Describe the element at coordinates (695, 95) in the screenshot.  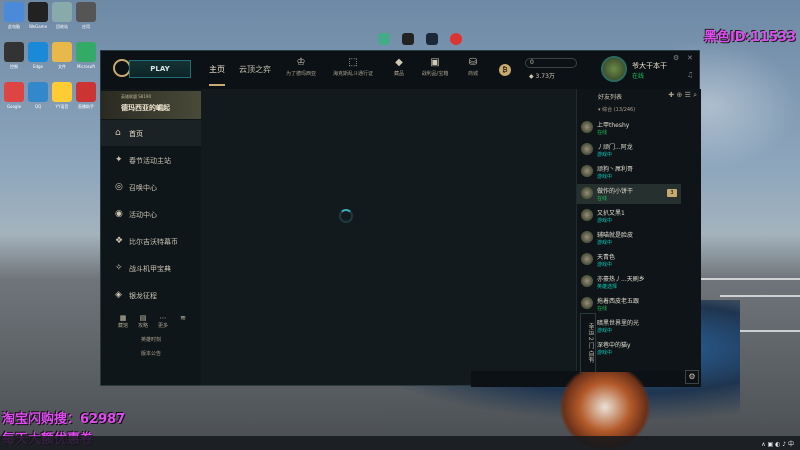
I see `search-icon: ⌕` at that location.